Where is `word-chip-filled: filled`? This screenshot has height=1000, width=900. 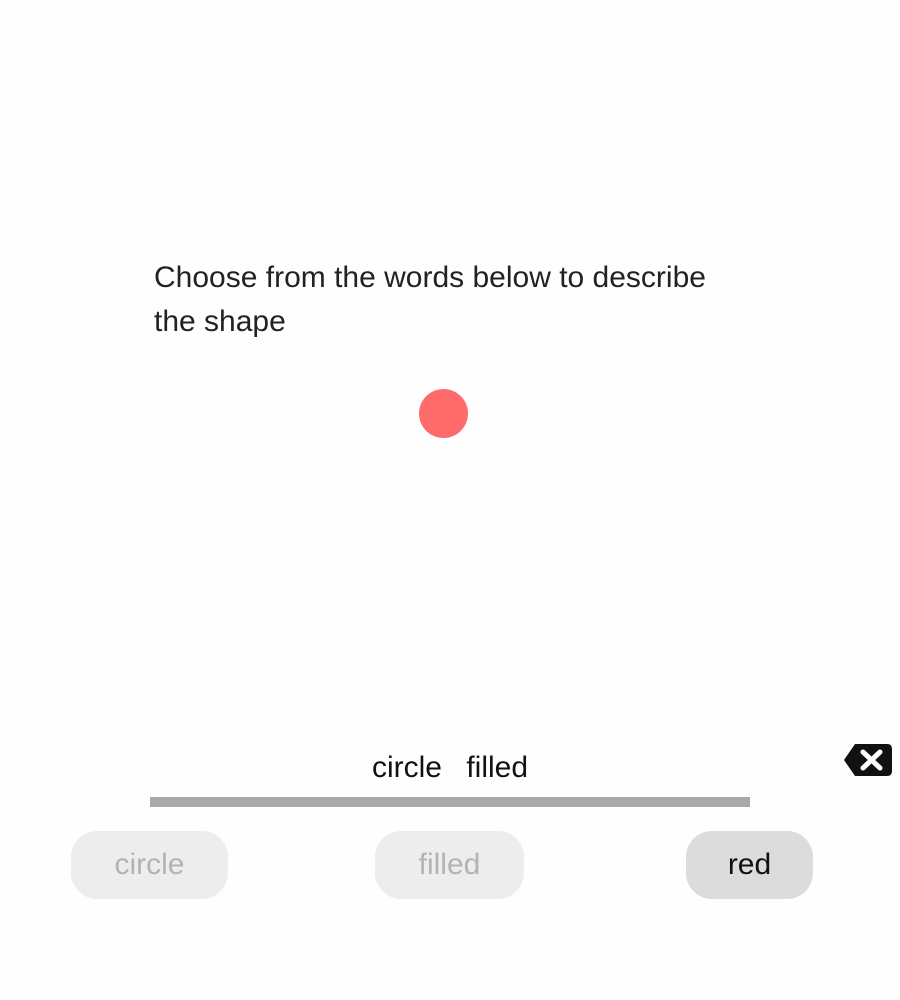 word-chip-filled: filled is located at coordinates (449, 865).